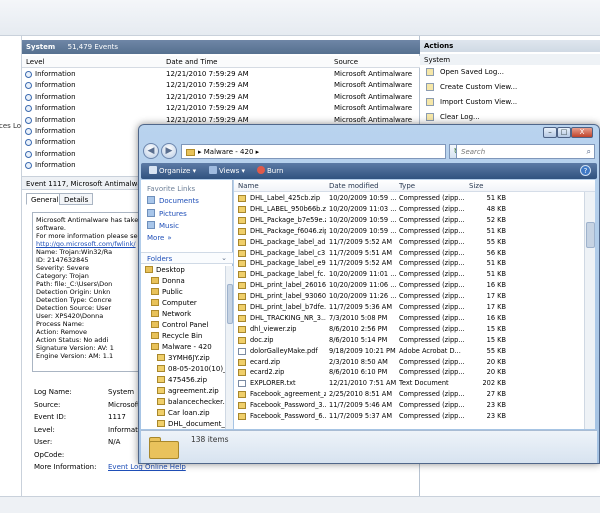 The image size is (600, 513). Describe the element at coordinates (550, 132) in the screenshot. I see `minimize-button: –` at that location.